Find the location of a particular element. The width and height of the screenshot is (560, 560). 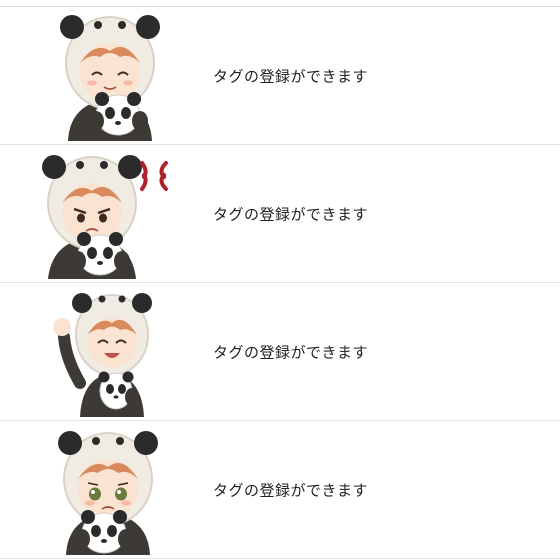

sticker-image-angry is located at coordinates (110, 214).